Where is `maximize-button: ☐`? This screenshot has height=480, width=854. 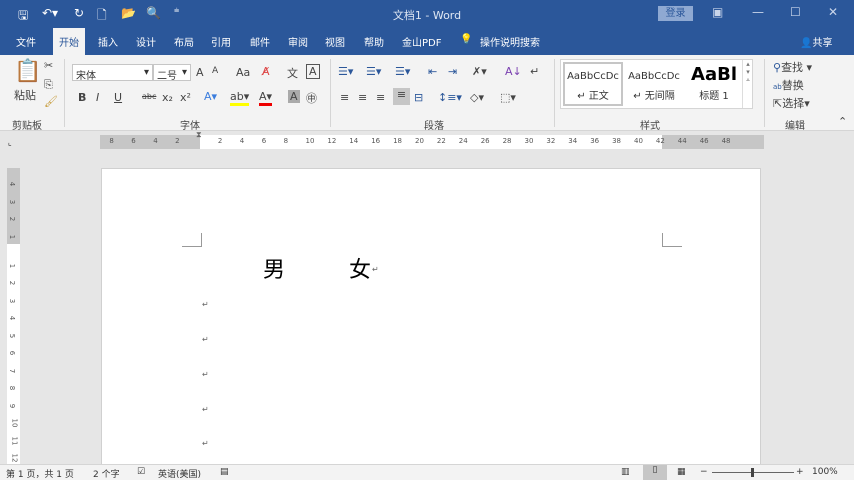
maximize-button: ☐ is located at coordinates (795, 12).